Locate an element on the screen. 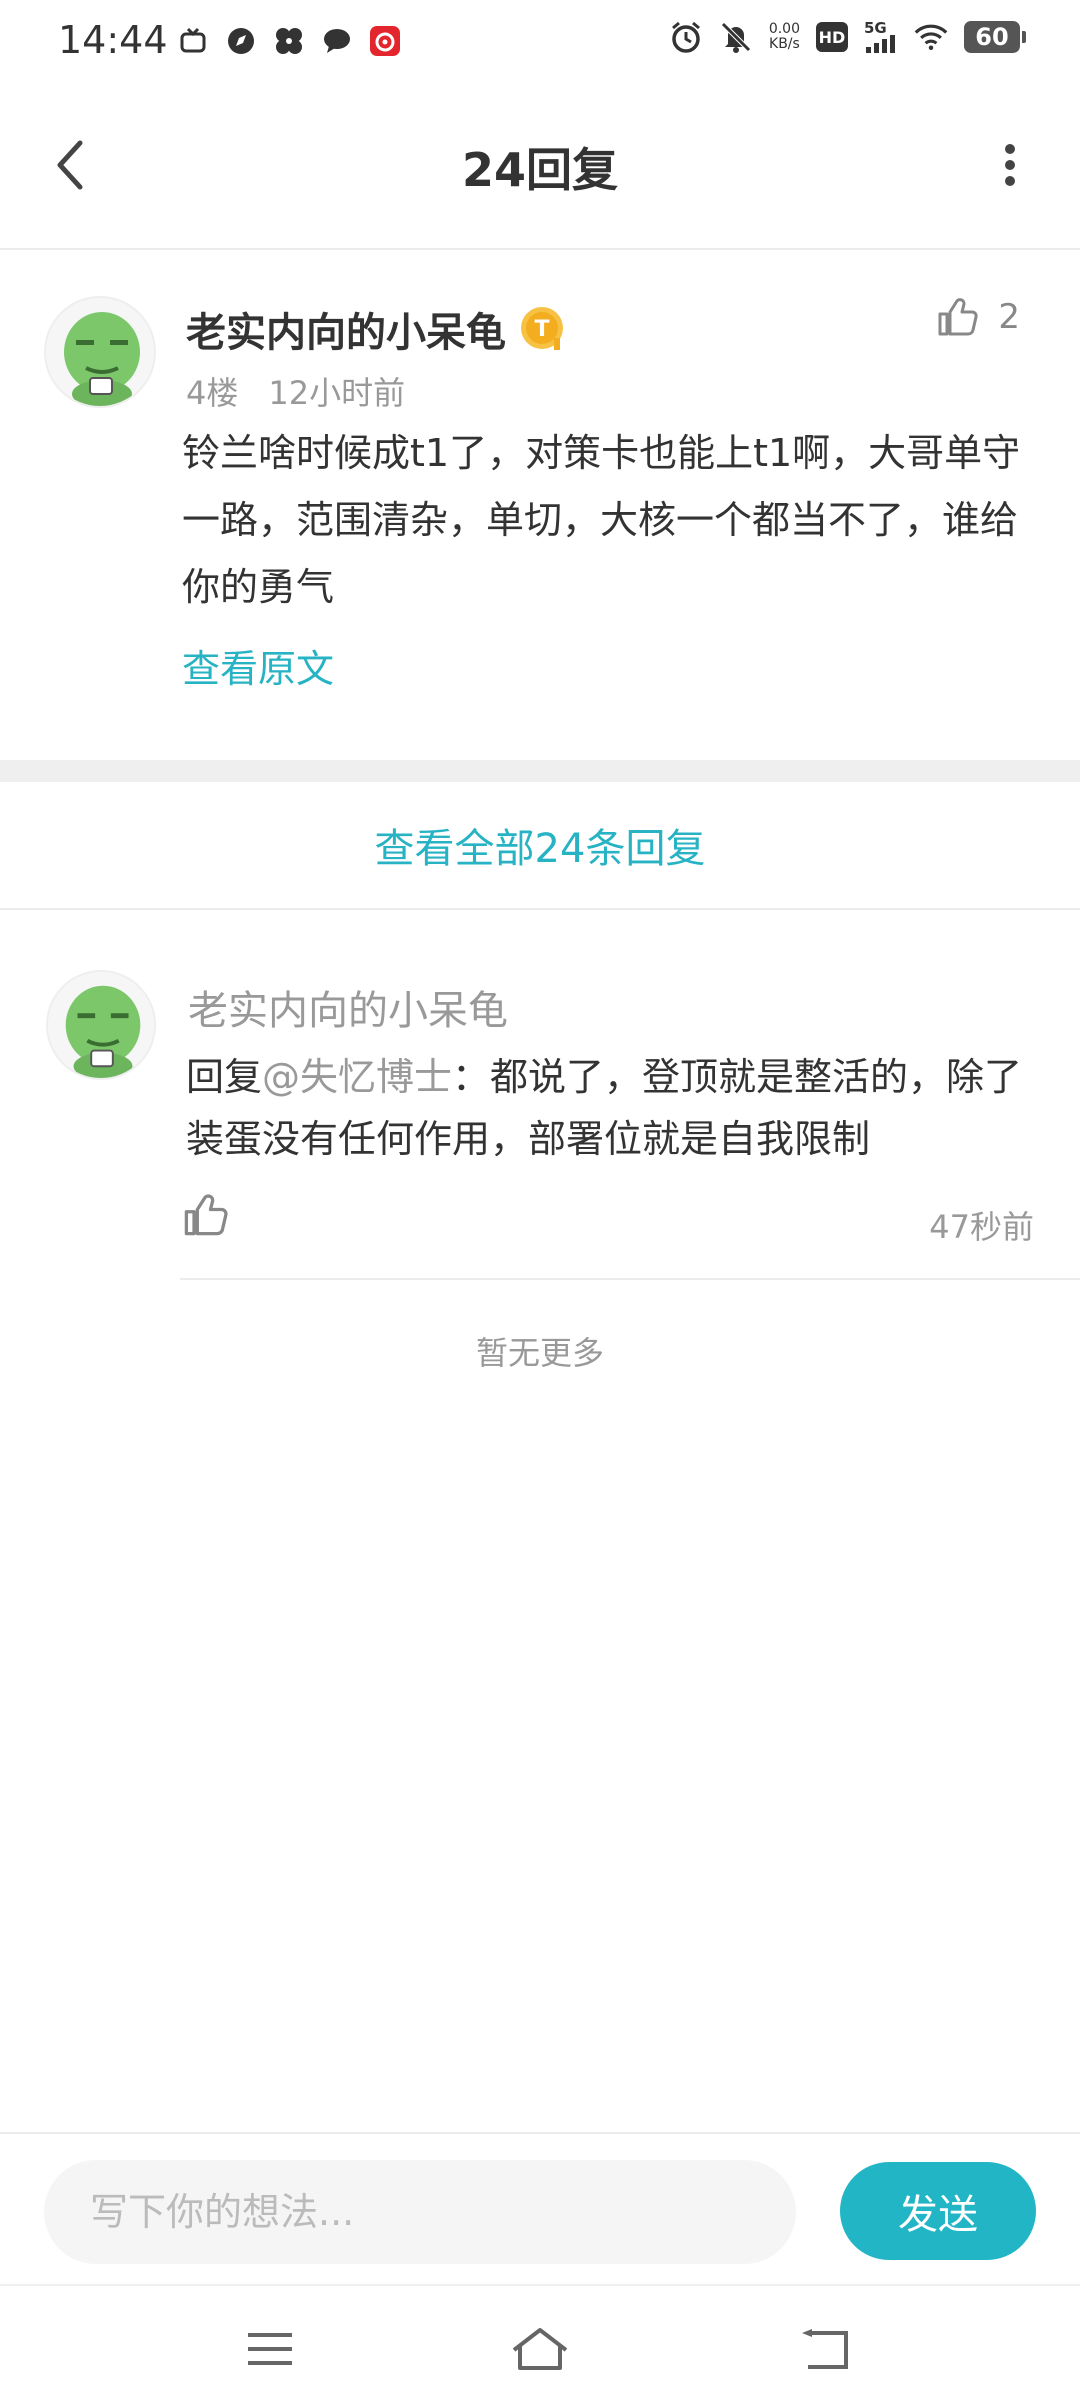 The image size is (1080, 2408). pinwheel-icon is located at coordinates (289, 41).